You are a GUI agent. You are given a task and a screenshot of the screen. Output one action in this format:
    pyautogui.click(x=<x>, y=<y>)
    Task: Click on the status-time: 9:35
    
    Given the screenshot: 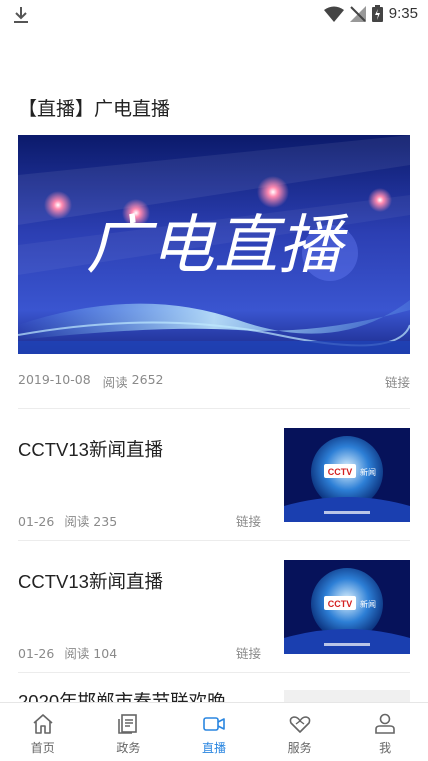 What is the action you would take?
    pyautogui.click(x=403, y=13)
    